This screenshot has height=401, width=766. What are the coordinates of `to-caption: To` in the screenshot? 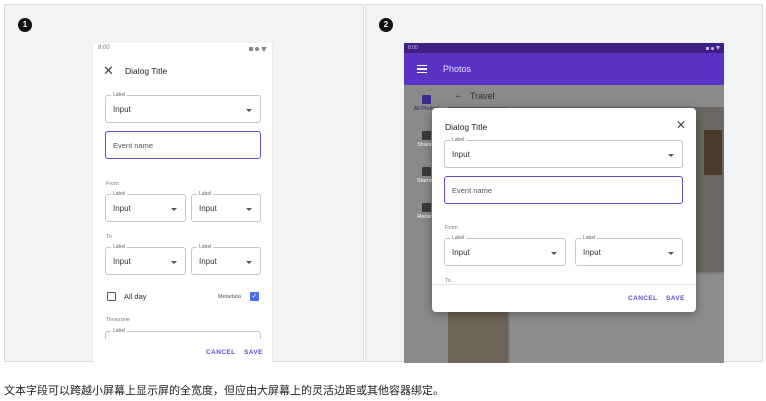 It's located at (109, 237).